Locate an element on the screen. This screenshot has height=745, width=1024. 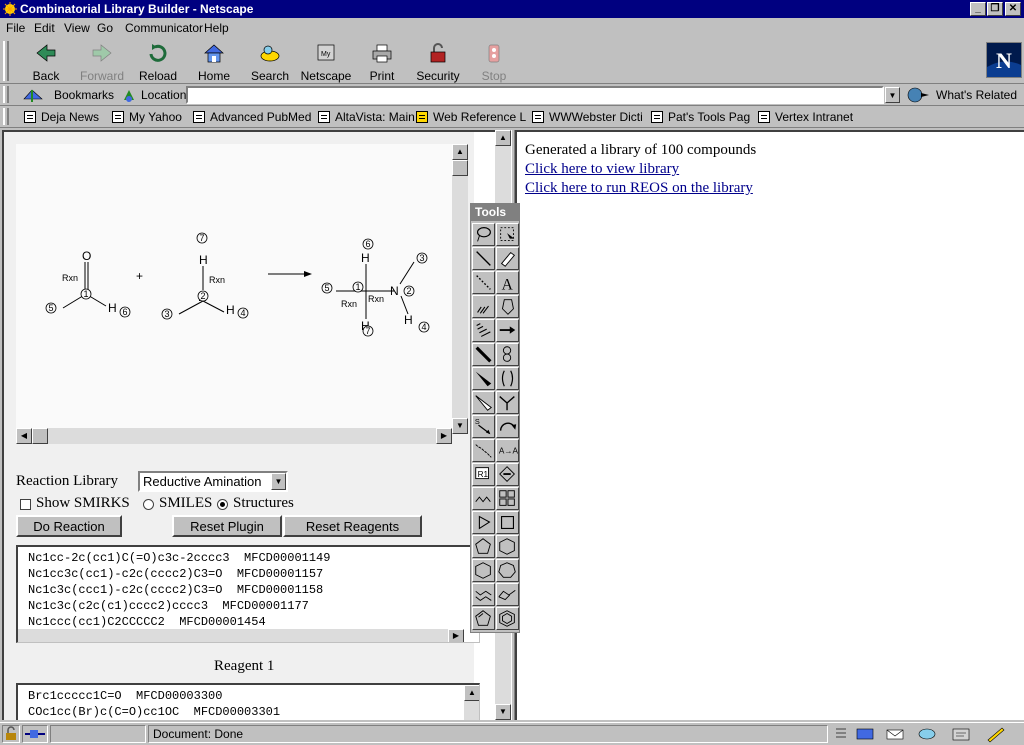
whats-related-button: What's Related is located at coordinates (976, 95).